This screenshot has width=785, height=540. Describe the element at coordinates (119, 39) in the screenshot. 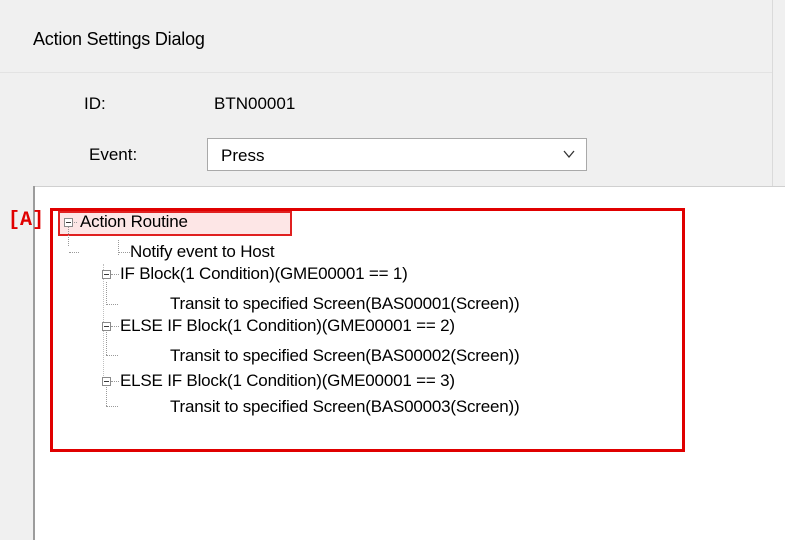

I see `dialog-title: Action Settings Dialog` at that location.